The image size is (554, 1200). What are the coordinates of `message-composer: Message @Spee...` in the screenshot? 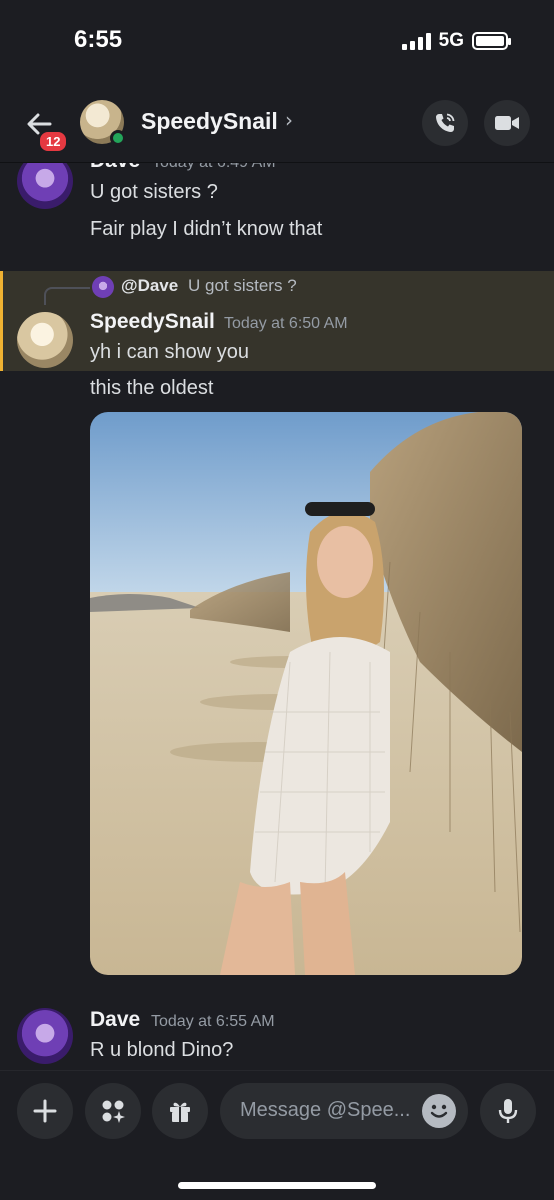 It's located at (277, 1135).